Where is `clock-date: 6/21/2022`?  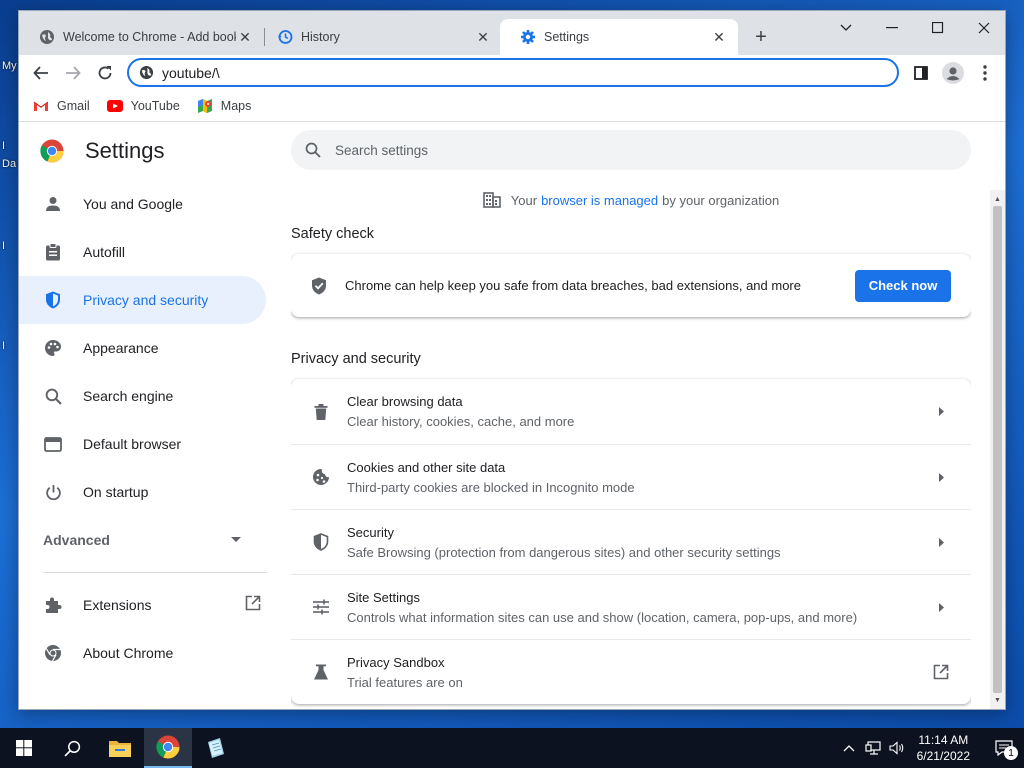
clock-date: 6/21/2022 is located at coordinates (943, 756).